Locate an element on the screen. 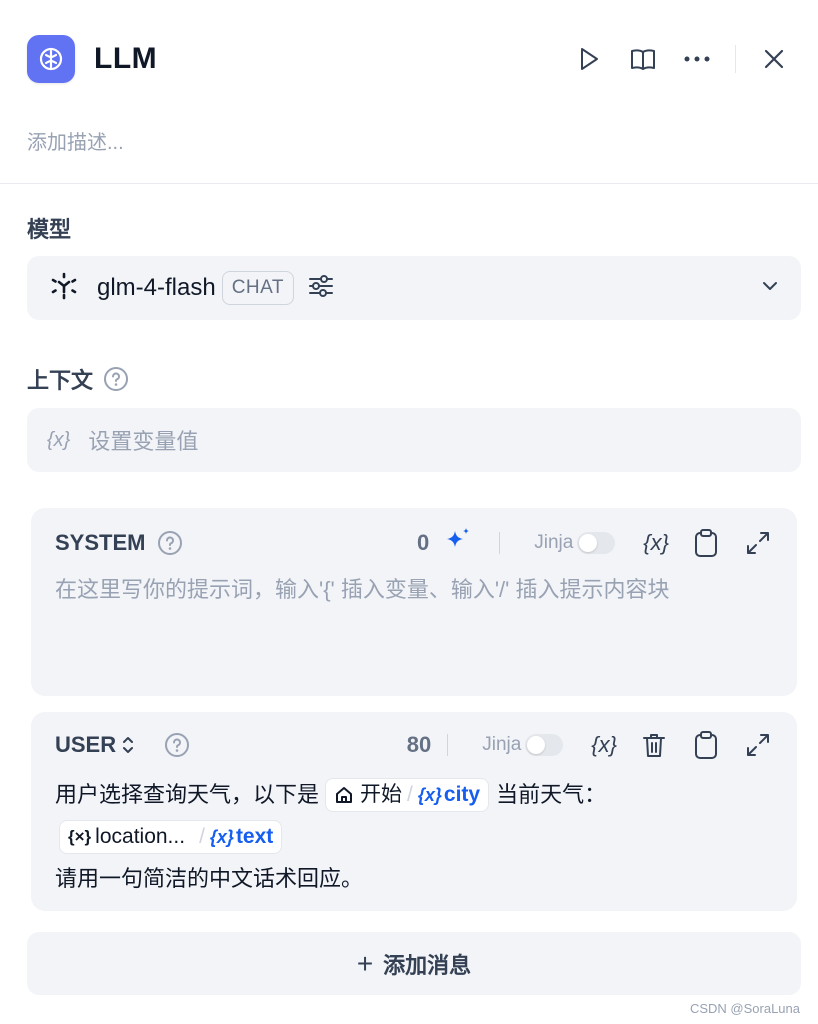  prompt-line-1: 用户选择查询天气，以下是 开始 / {x} city 当前天气： is located at coordinates (416, 795).